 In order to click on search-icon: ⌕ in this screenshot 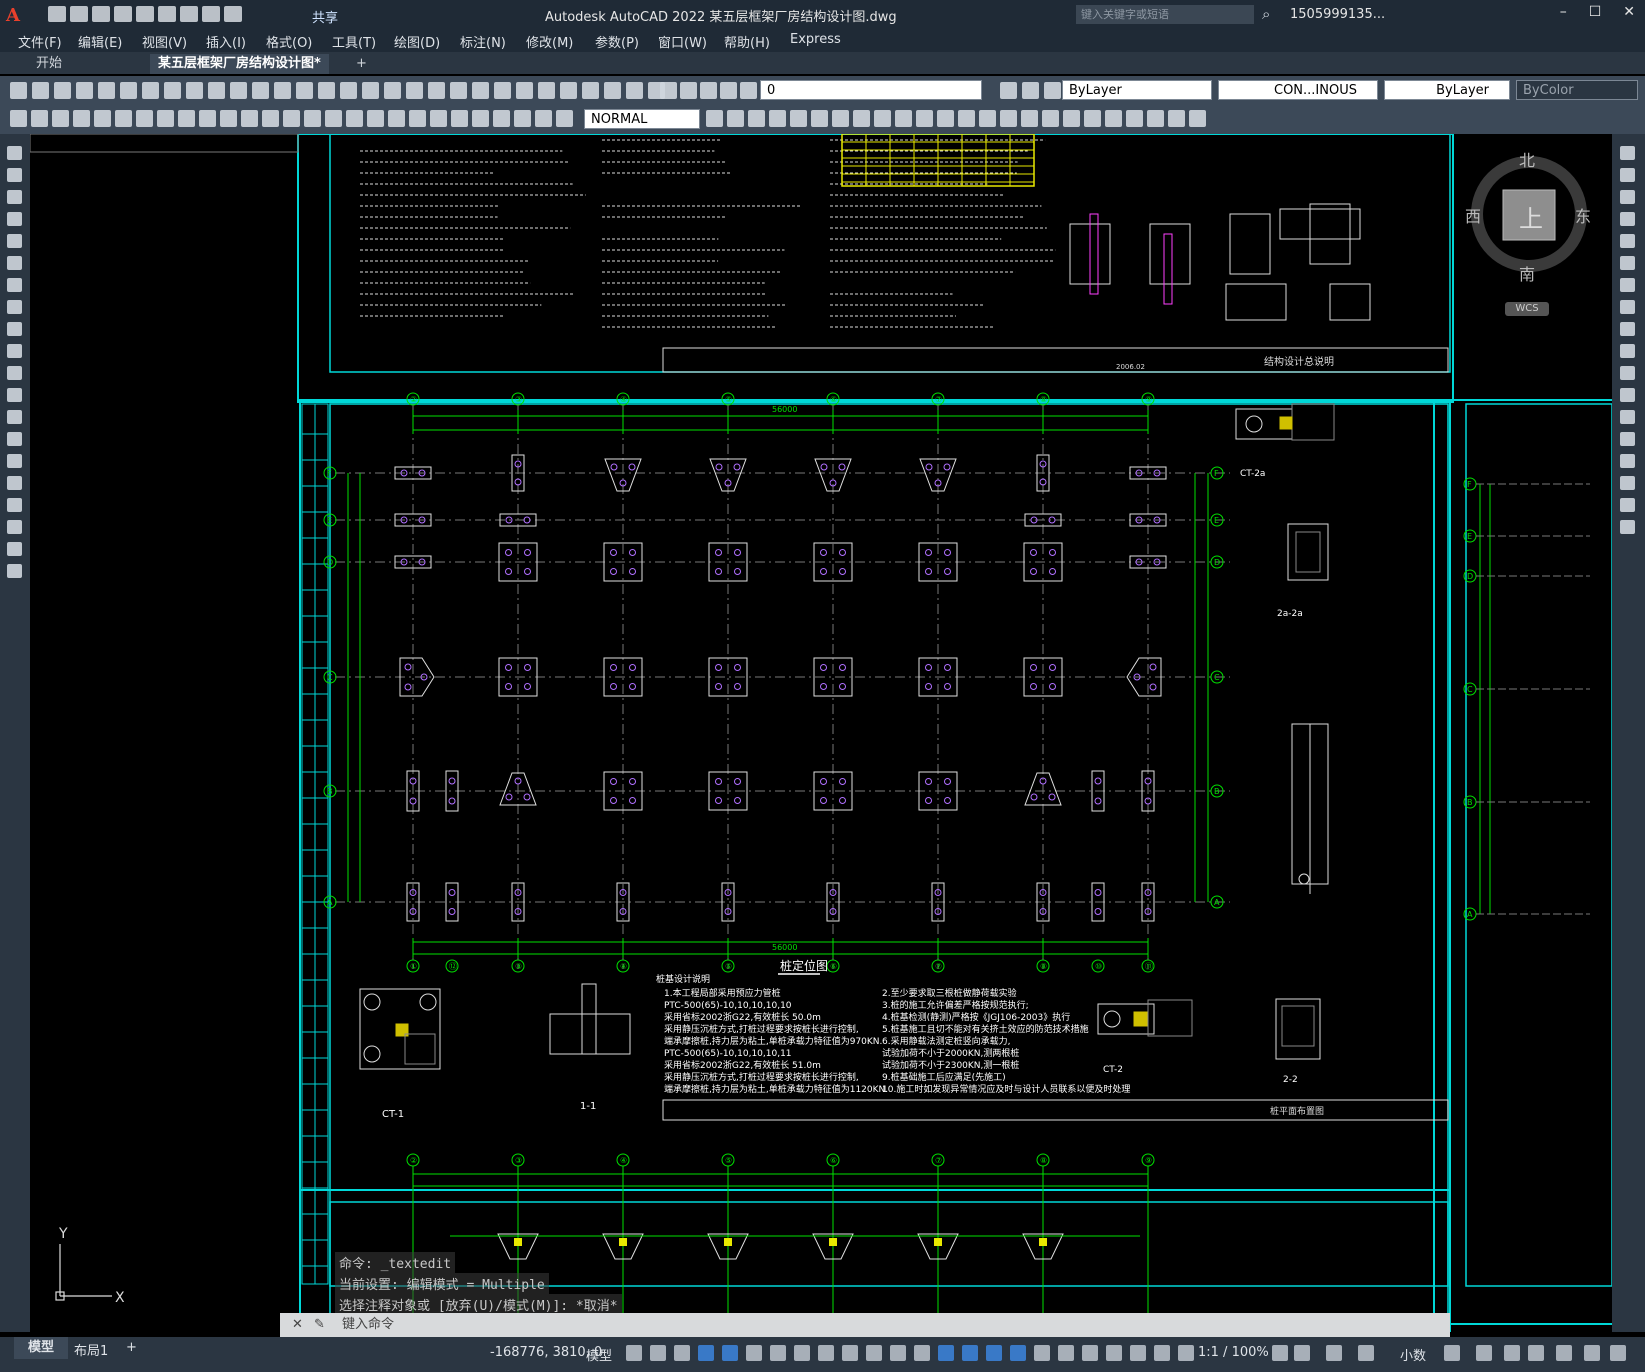, I will do `click(1266, 14)`.